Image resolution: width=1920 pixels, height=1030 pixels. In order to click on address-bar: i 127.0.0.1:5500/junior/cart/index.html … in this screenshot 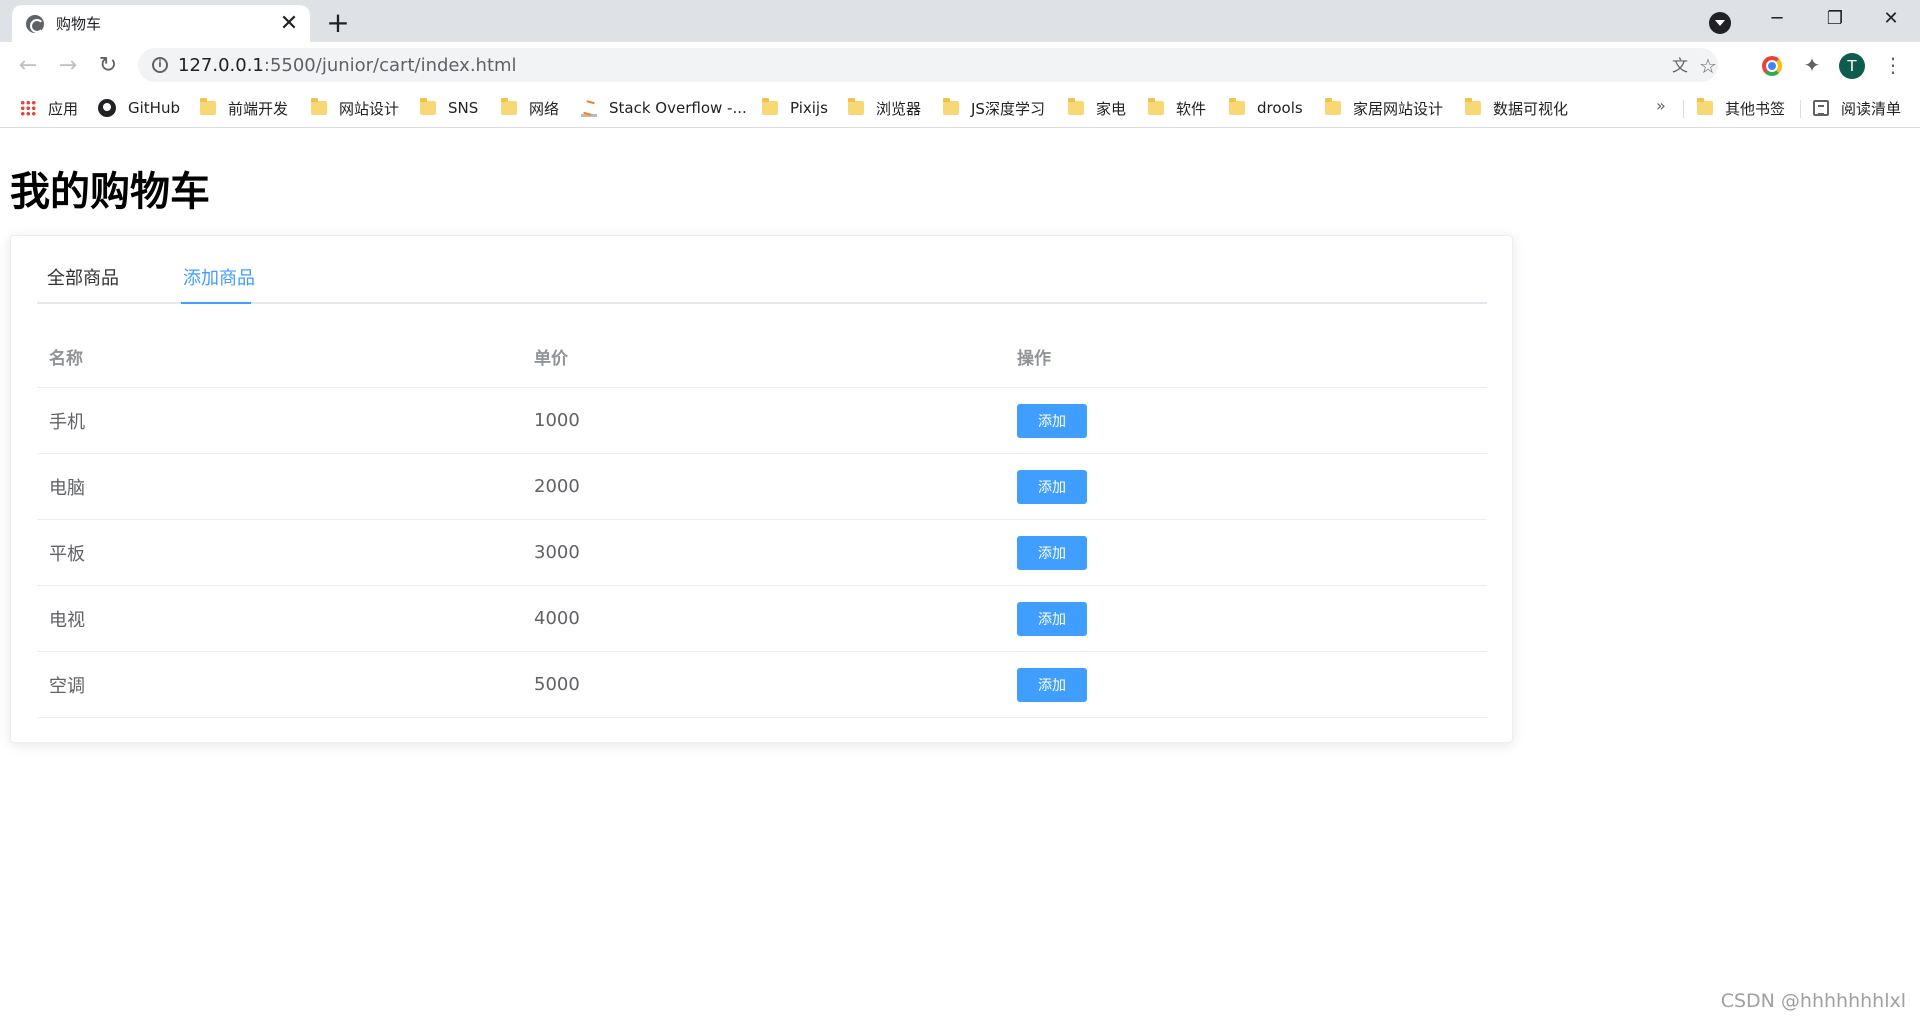, I will do `click(928, 65)`.